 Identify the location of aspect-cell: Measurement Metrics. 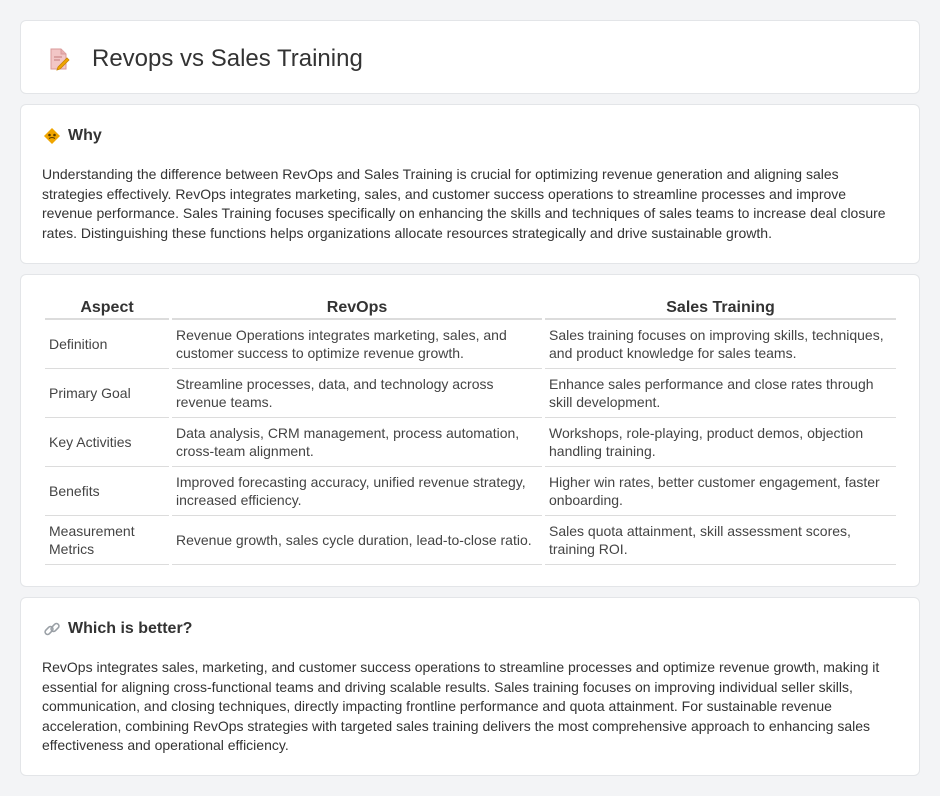
(107, 540).